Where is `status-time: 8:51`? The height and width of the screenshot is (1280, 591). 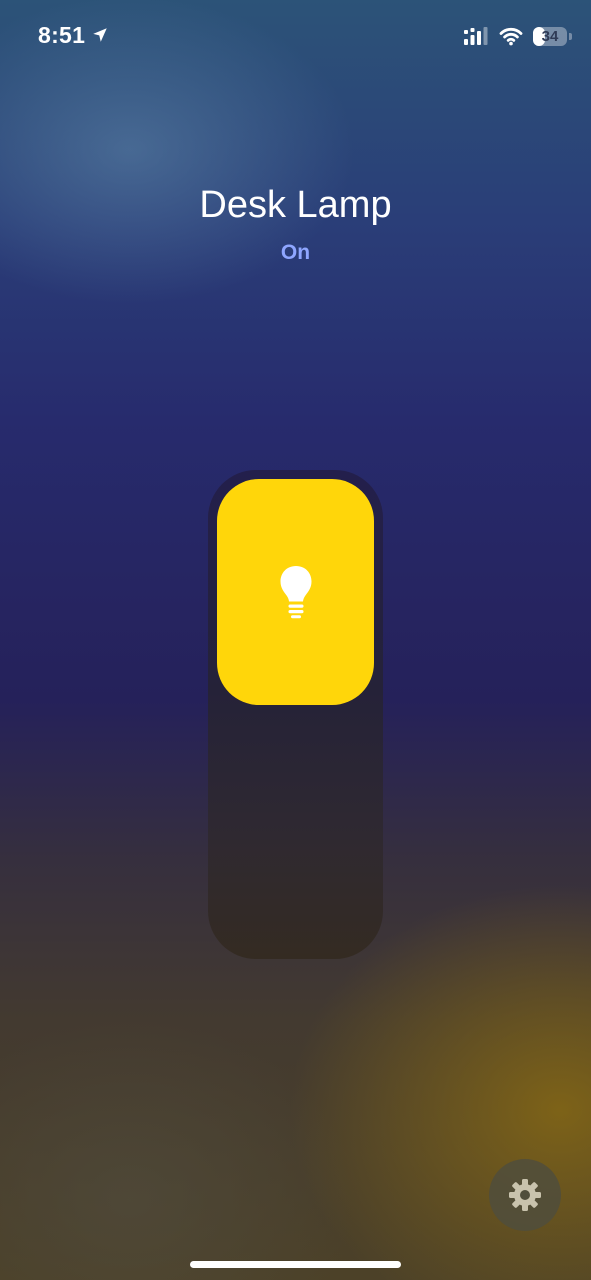
status-time: 8:51 is located at coordinates (62, 34).